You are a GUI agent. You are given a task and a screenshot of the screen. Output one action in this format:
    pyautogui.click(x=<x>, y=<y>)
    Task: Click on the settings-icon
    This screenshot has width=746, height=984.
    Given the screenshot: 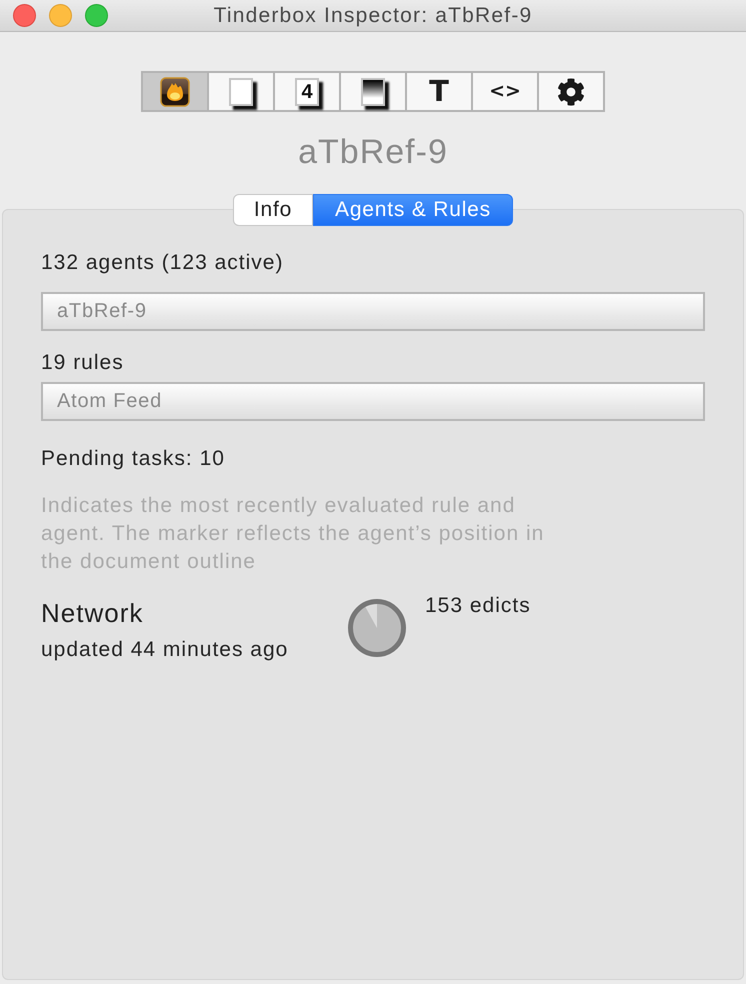 What is the action you would take?
    pyautogui.click(x=571, y=92)
    